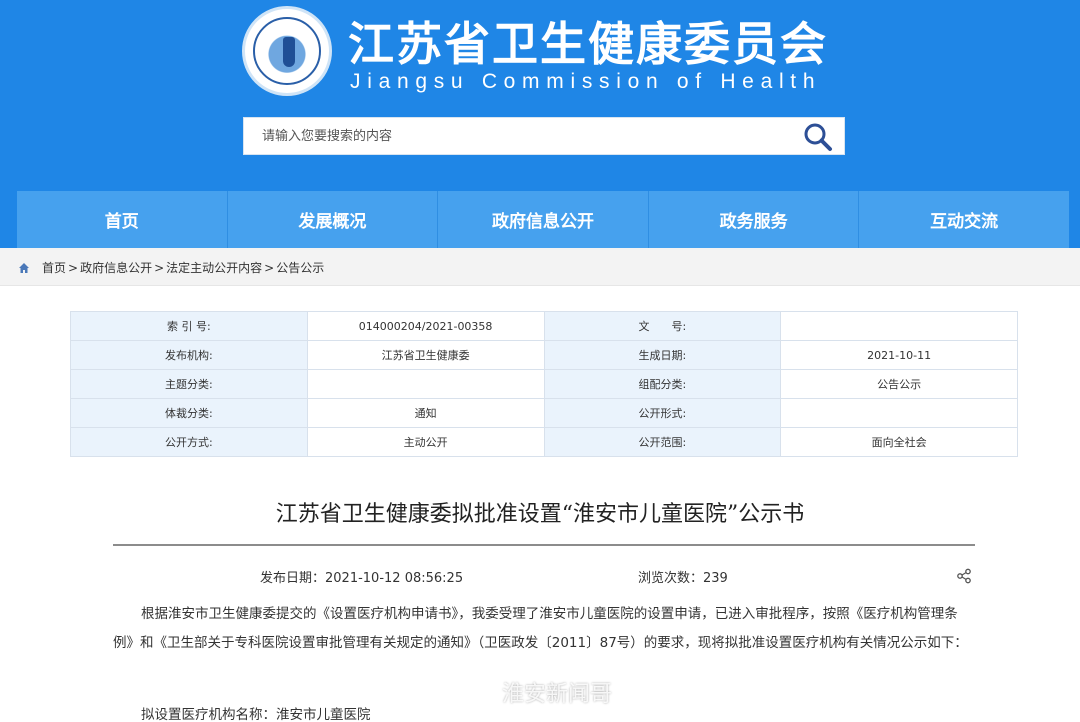 The height and width of the screenshot is (722, 1080). Describe the element at coordinates (425, 413) in the screenshot. I see `meta-value: 通知` at that location.